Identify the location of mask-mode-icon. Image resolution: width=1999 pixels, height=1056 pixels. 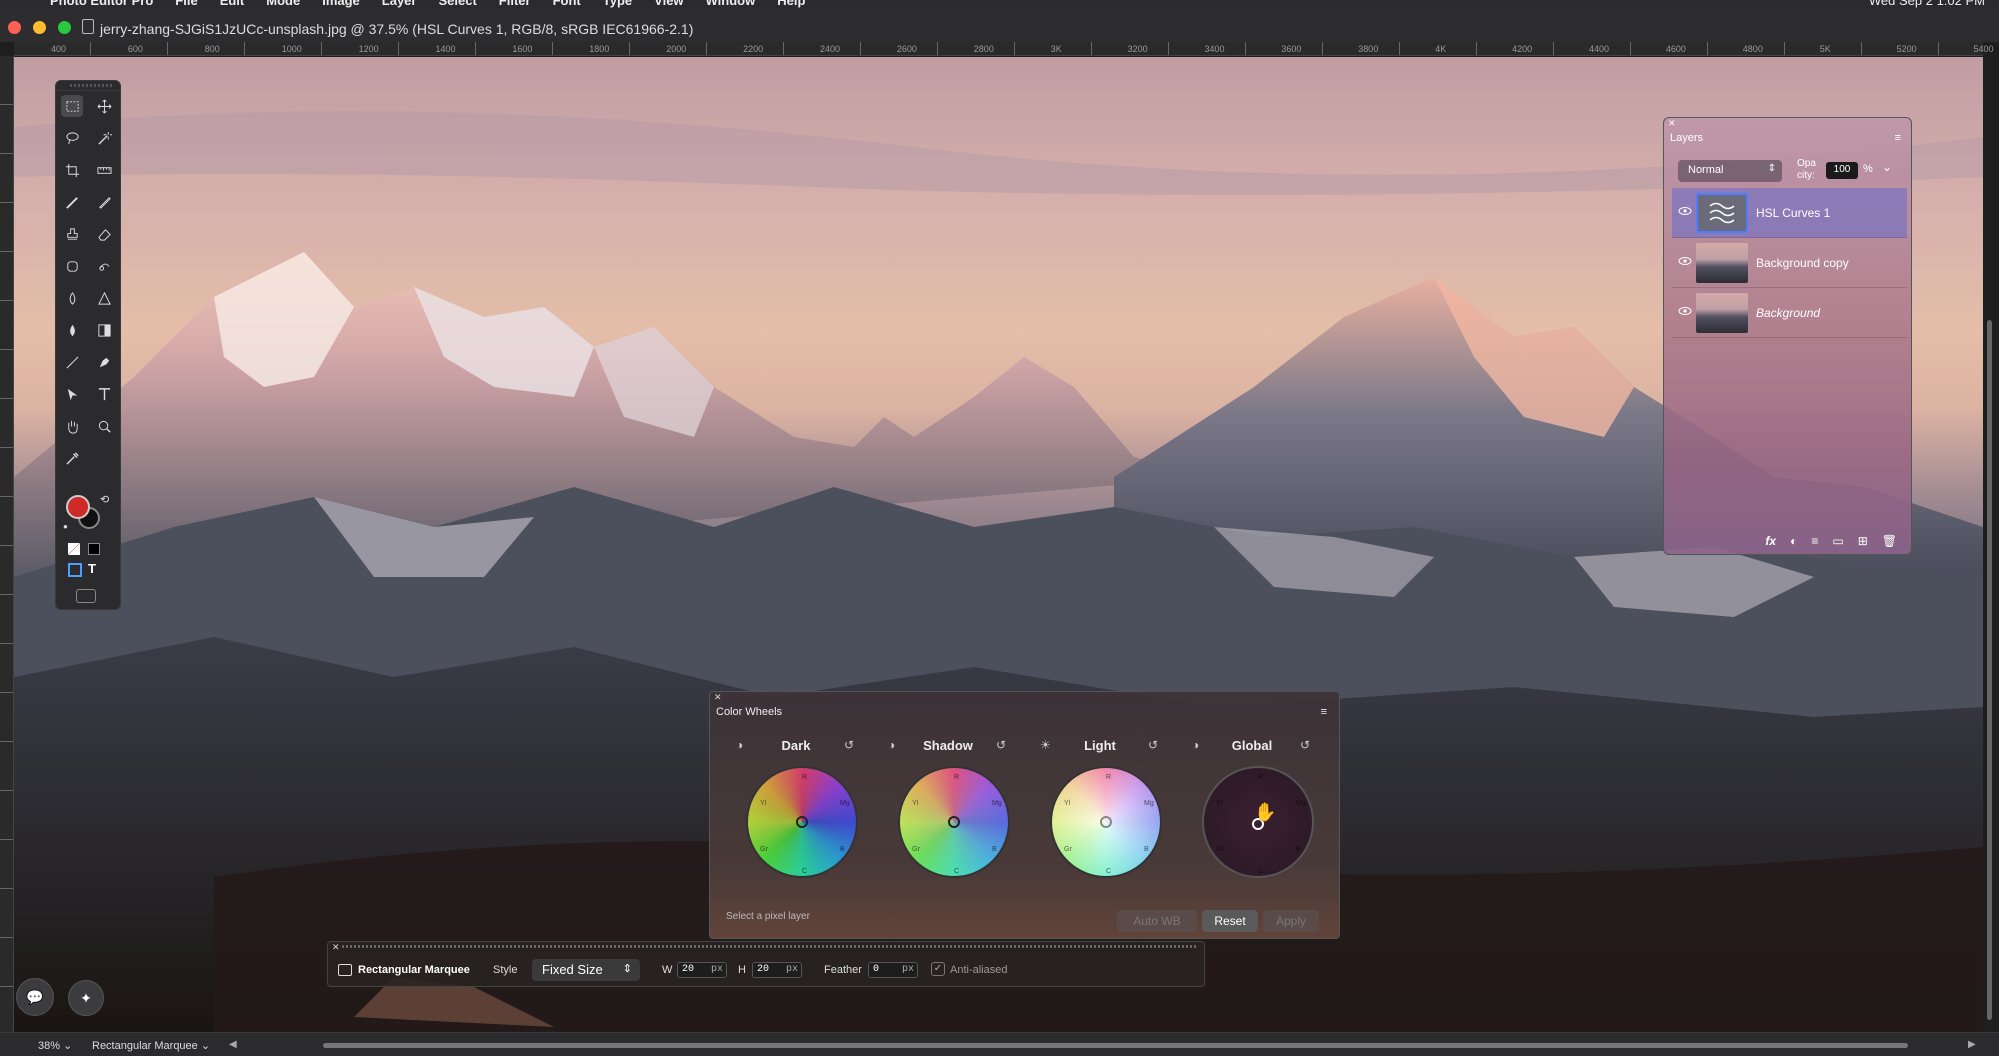
(74, 549).